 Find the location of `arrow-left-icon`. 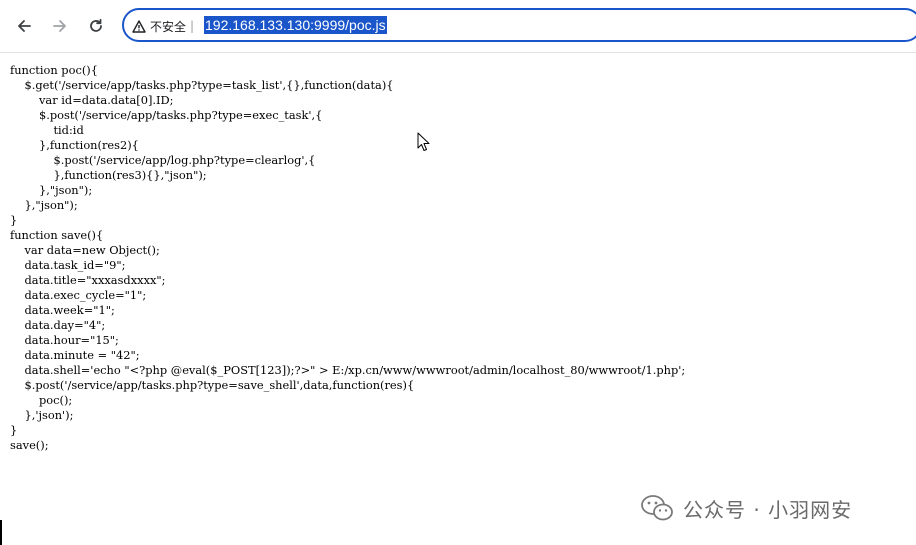

arrow-left-icon is located at coordinates (24, 26).